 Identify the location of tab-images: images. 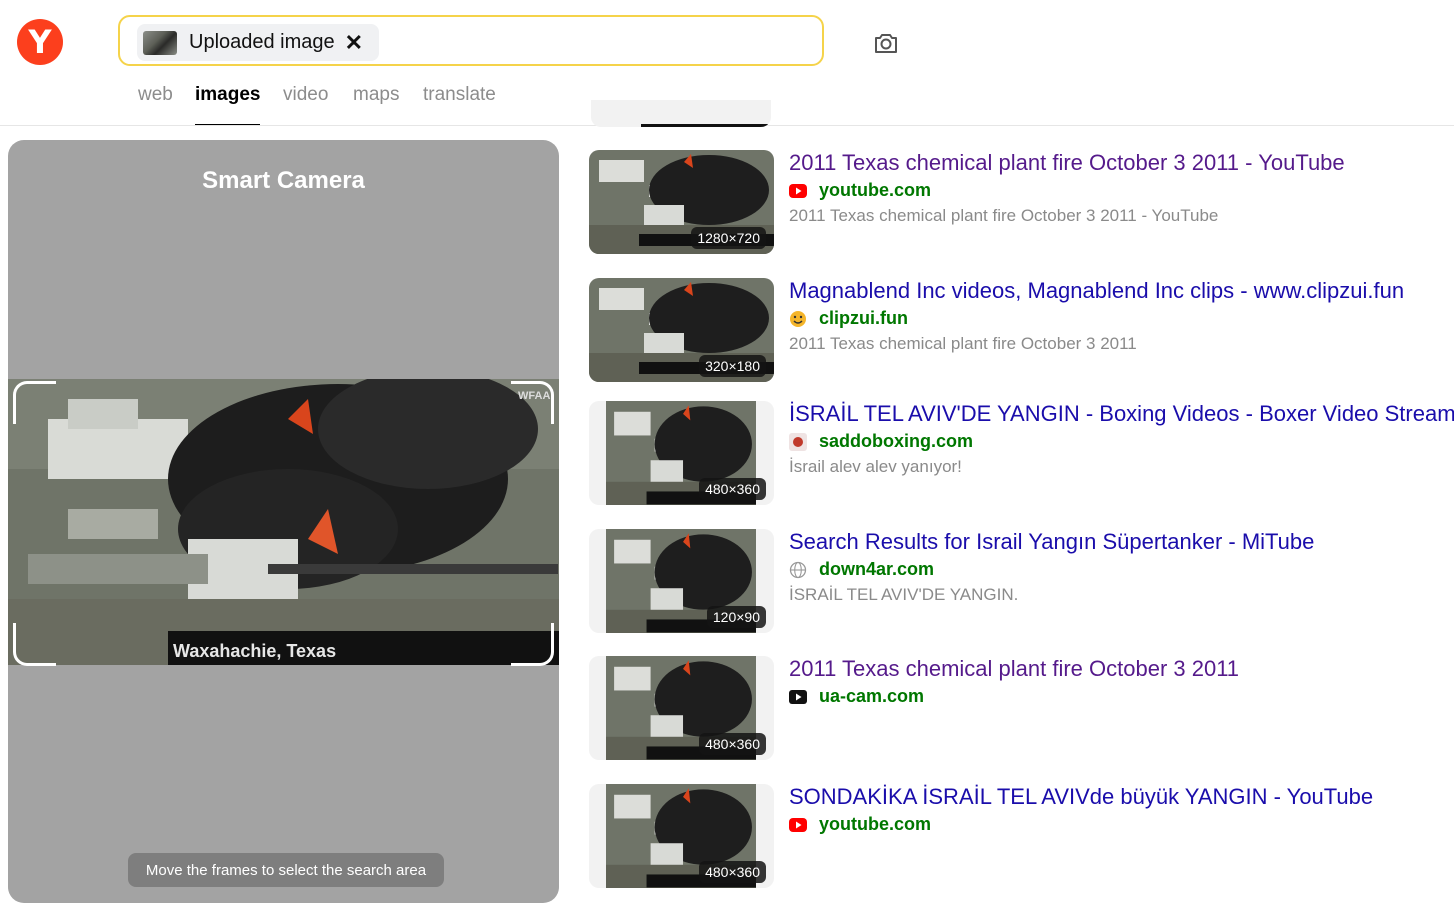
(228, 105).